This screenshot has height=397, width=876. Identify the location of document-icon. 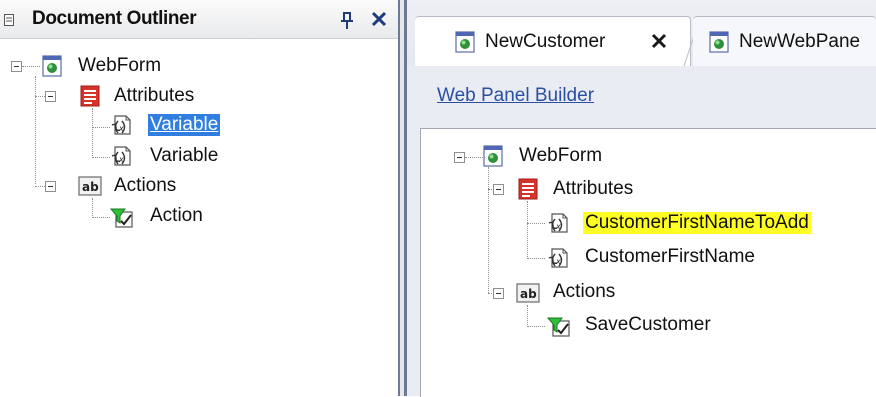
(9, 20).